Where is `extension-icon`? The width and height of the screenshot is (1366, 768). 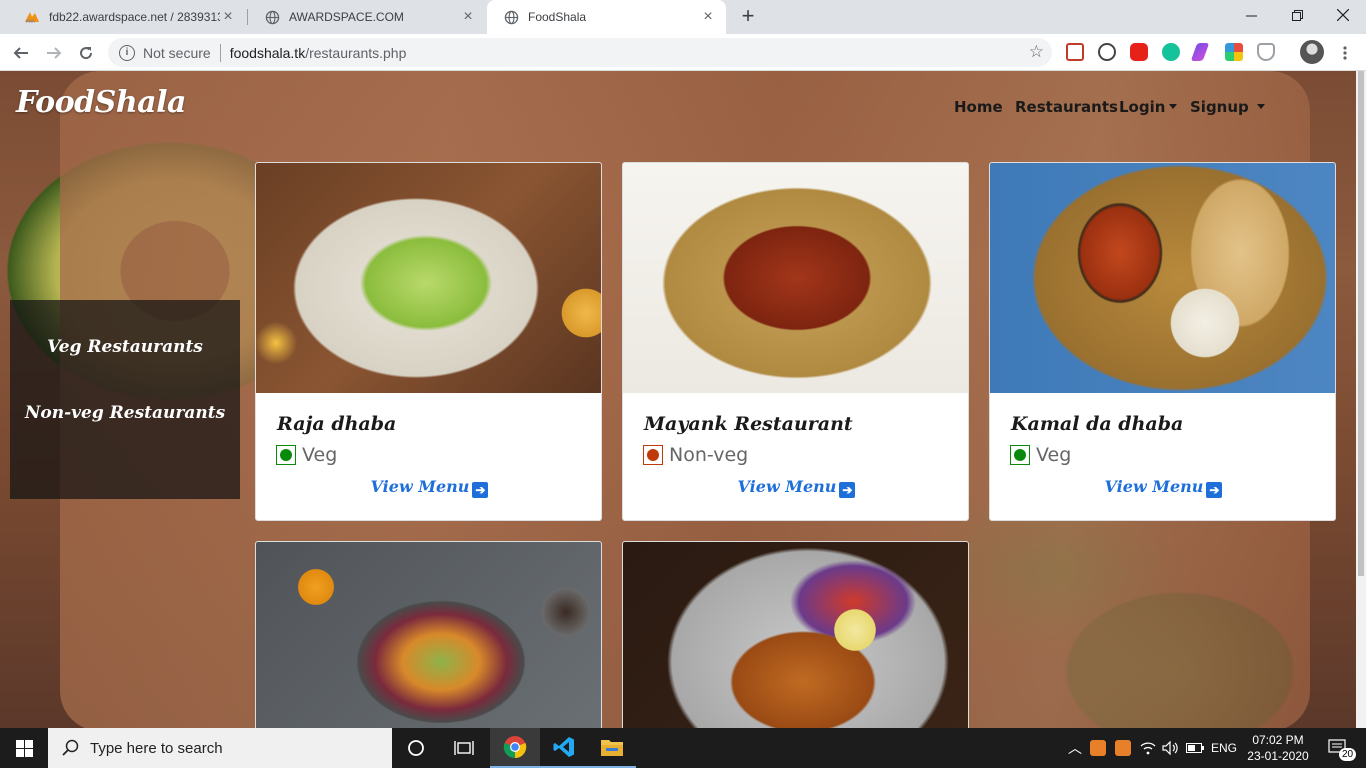 extension-icon is located at coordinates (1107, 52).